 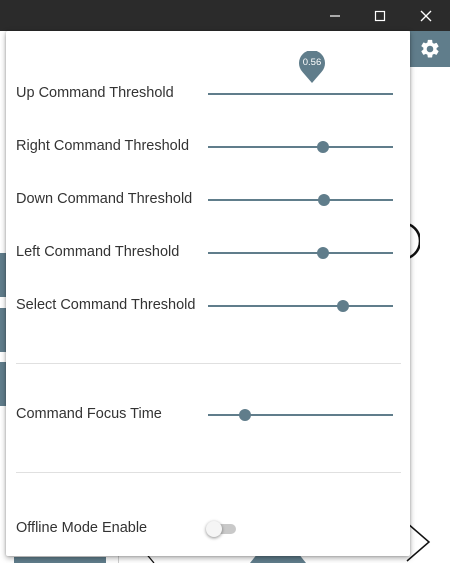 I want to click on threshold-row: Left Command Threshold, so click(x=208, y=253).